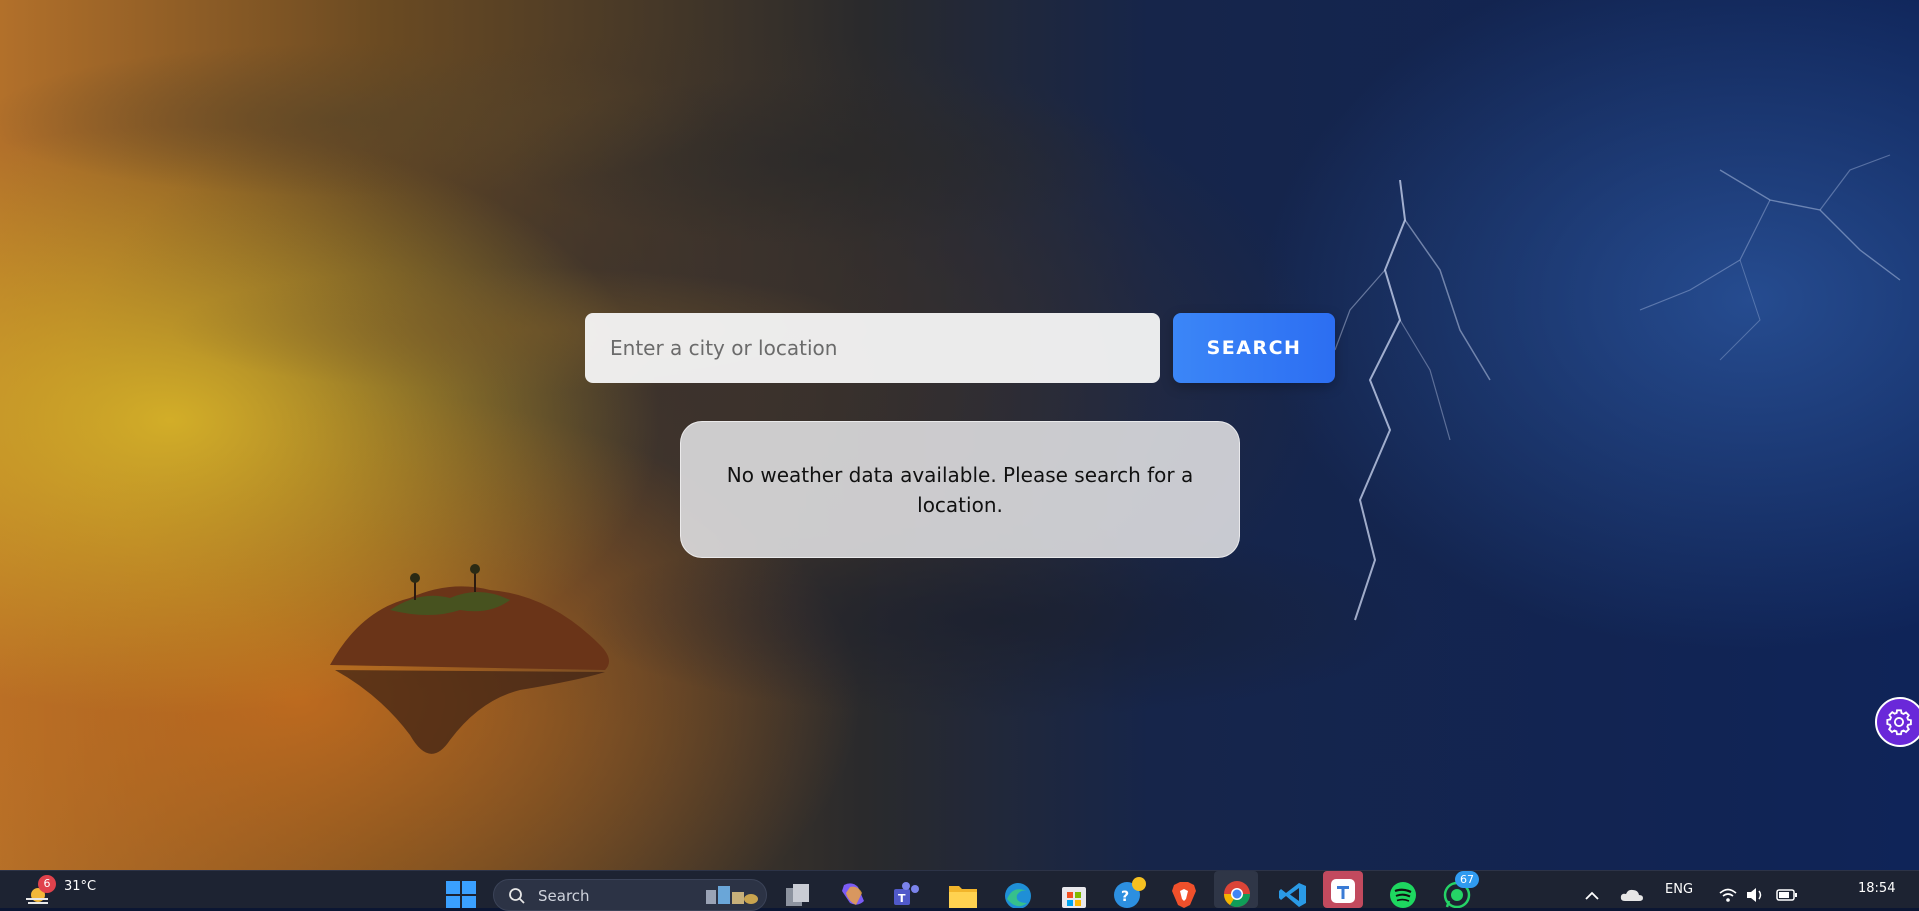  What do you see at coordinates (461, 894) in the screenshot?
I see `windows-start-icon` at bounding box center [461, 894].